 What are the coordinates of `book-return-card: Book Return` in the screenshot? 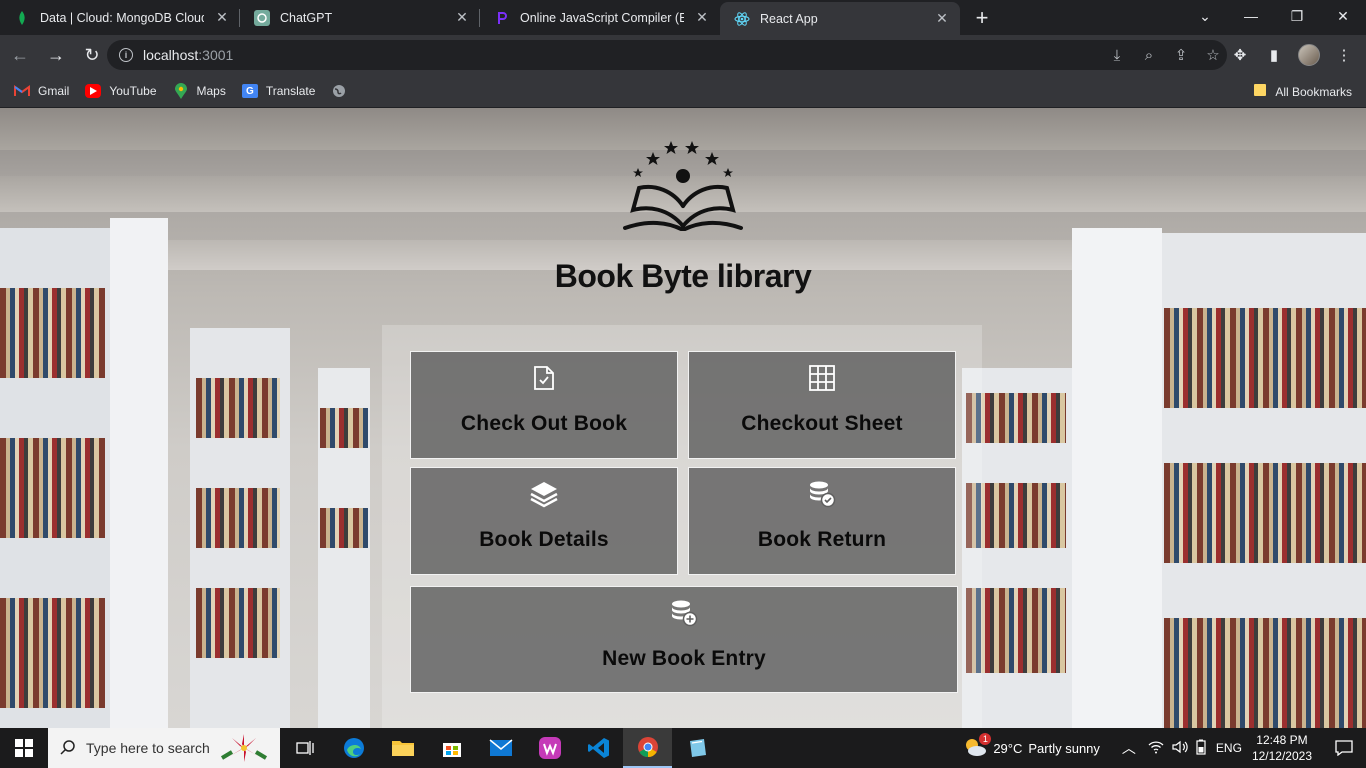 It's located at (822, 521).